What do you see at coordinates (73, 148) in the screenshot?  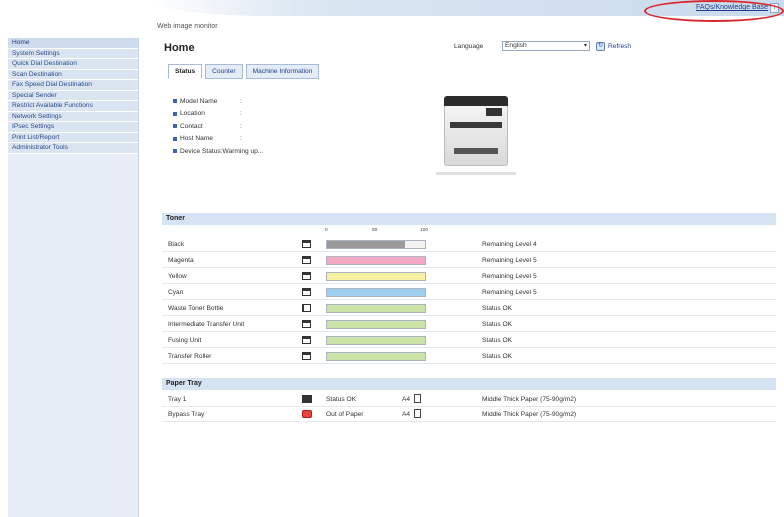 I see `sidebar-item-administrator-tools: Administrator Tools` at bounding box center [73, 148].